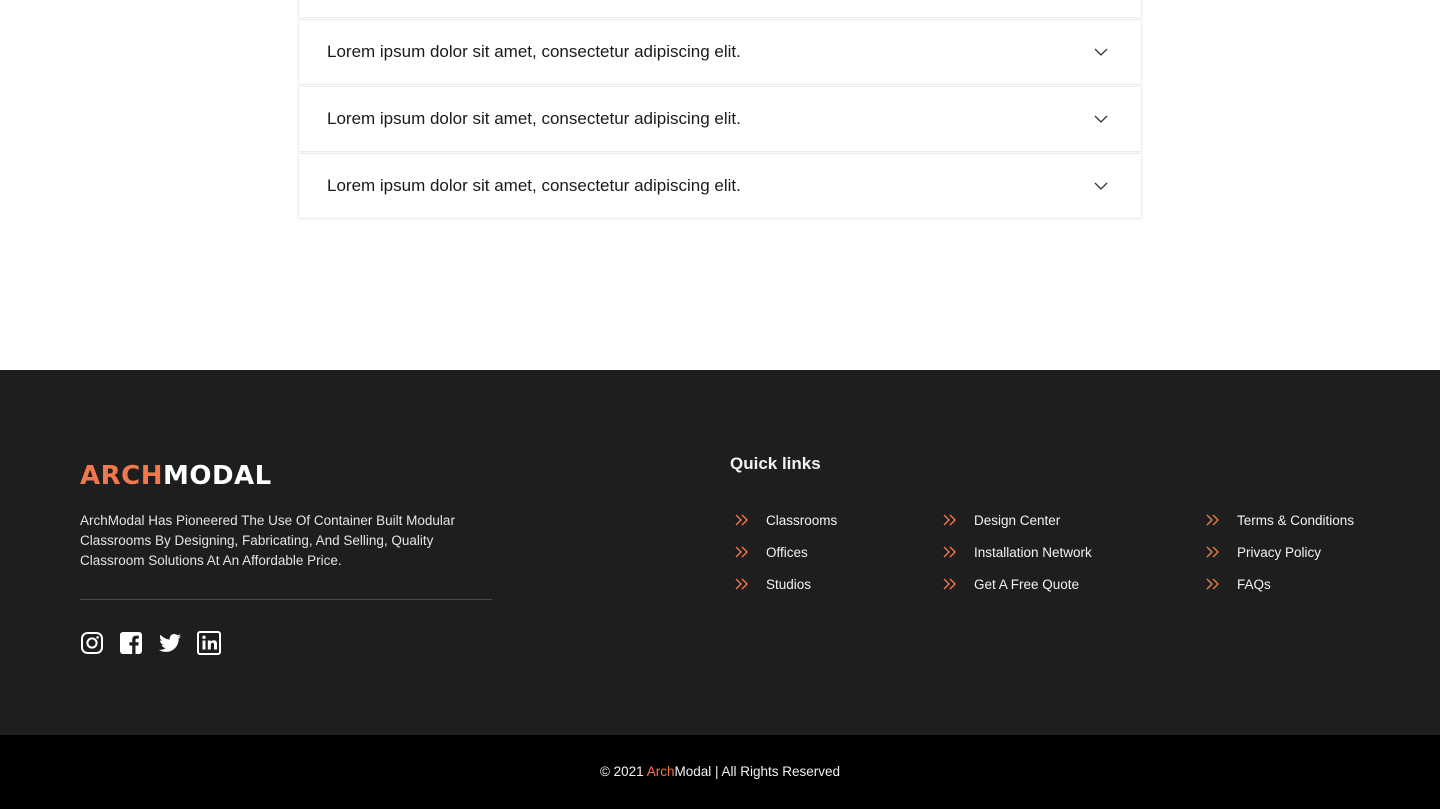 The height and width of the screenshot is (809, 1440). I want to click on quick-link-label: Design Center, so click(1017, 520).